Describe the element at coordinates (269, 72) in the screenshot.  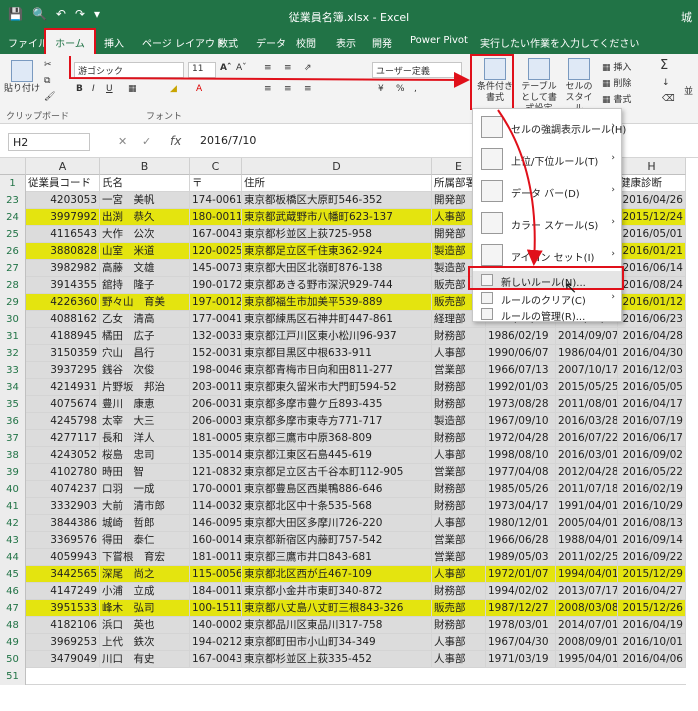
I see `arrow-to-conditional` at that location.